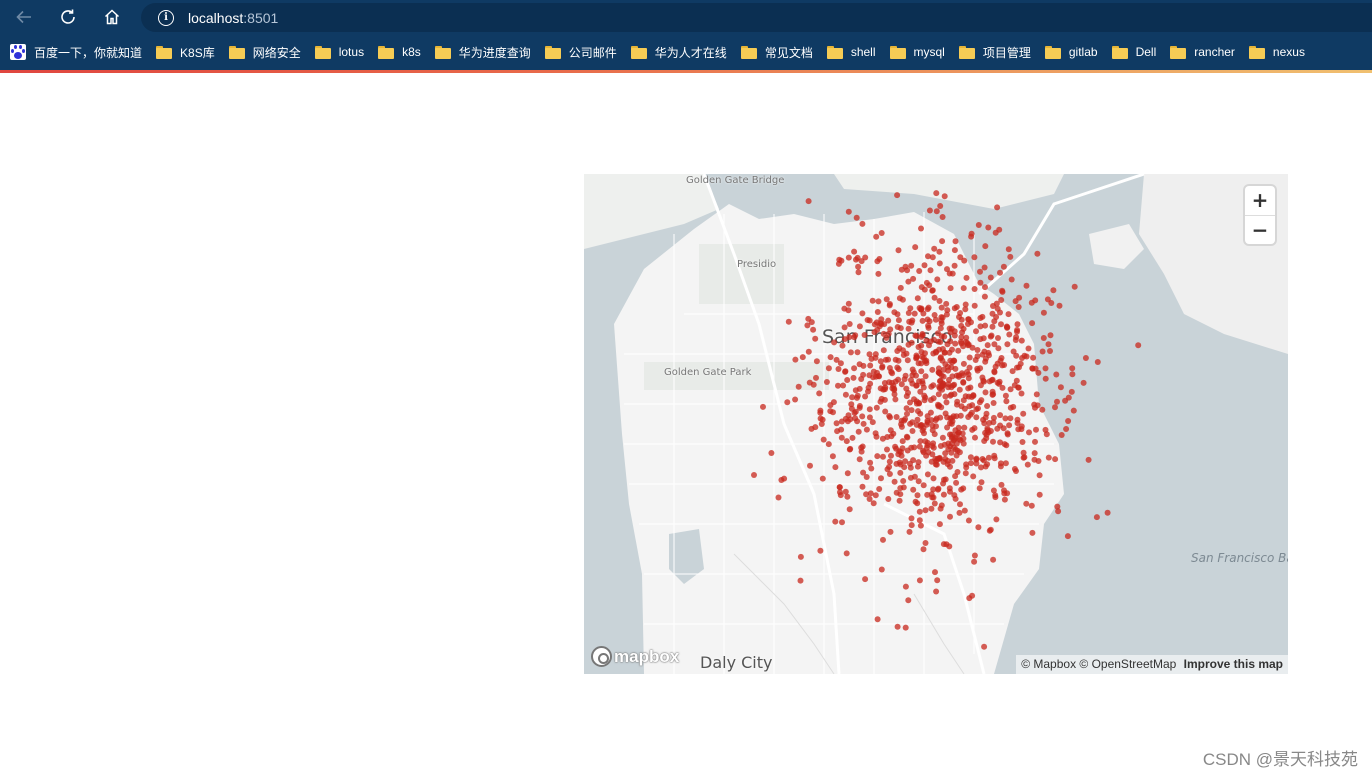  I want to click on bookmark-item: lotus, so click(339, 52).